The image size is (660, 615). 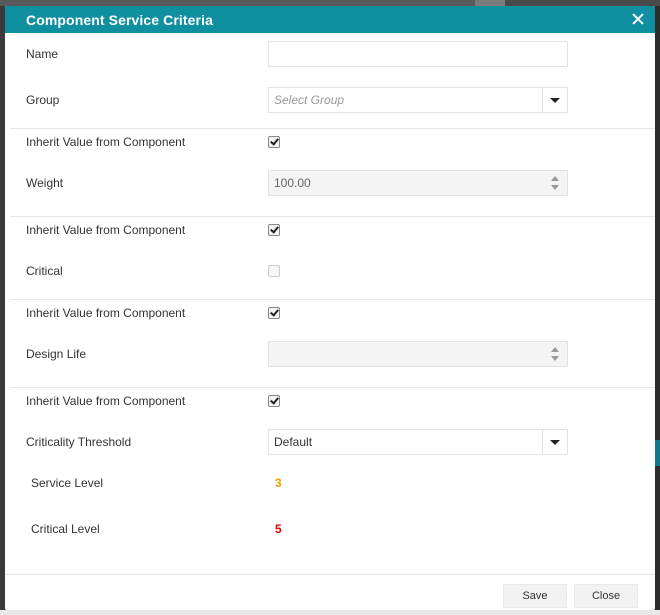 What do you see at coordinates (330, 529) in the screenshot?
I see `critical-level-row: Critical Level 5` at bounding box center [330, 529].